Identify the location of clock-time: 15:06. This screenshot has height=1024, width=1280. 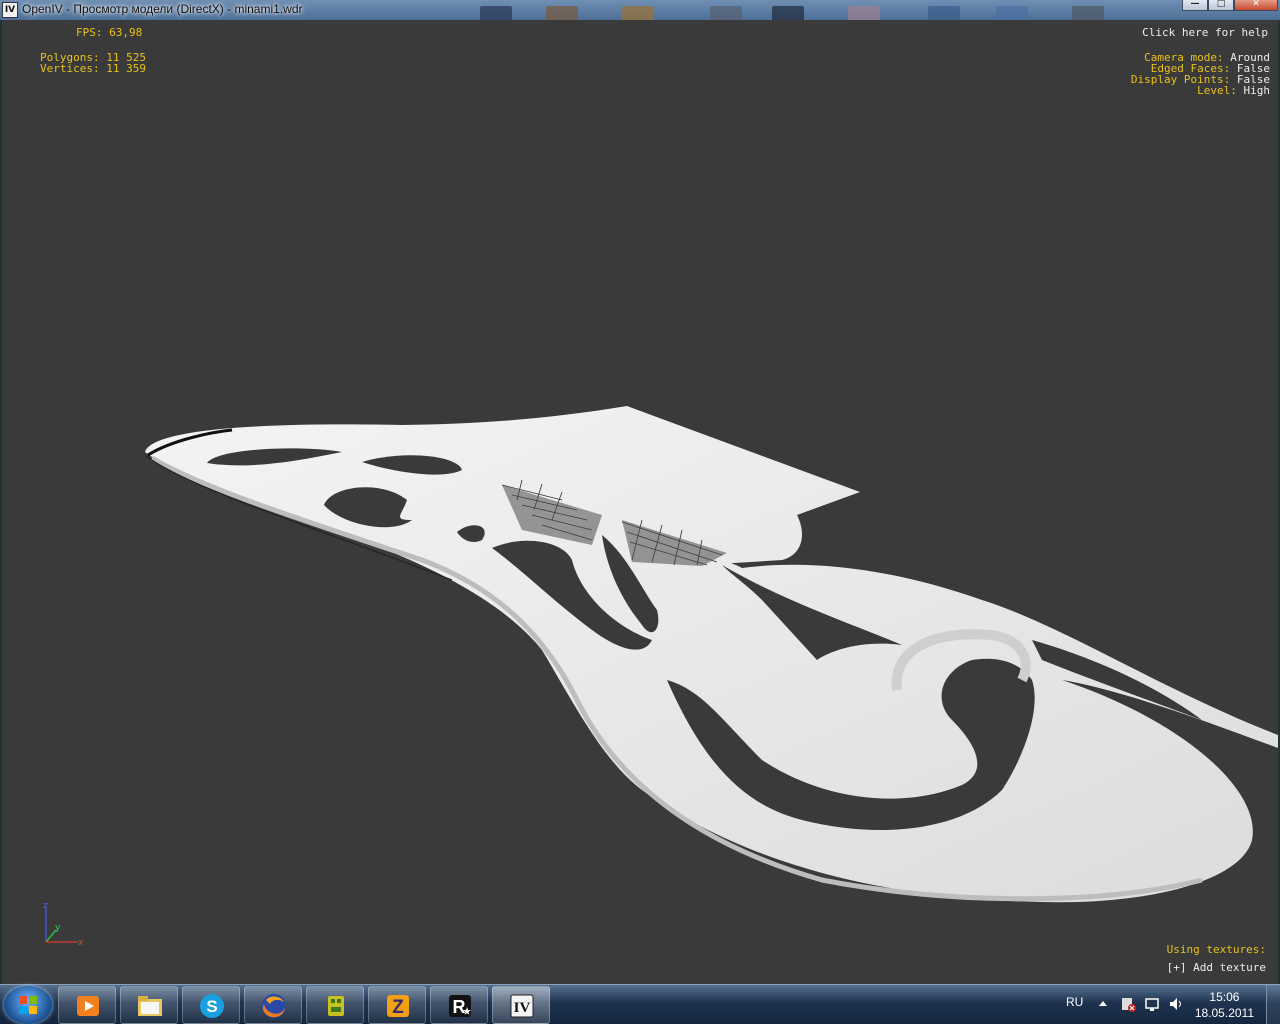
(1224, 997).